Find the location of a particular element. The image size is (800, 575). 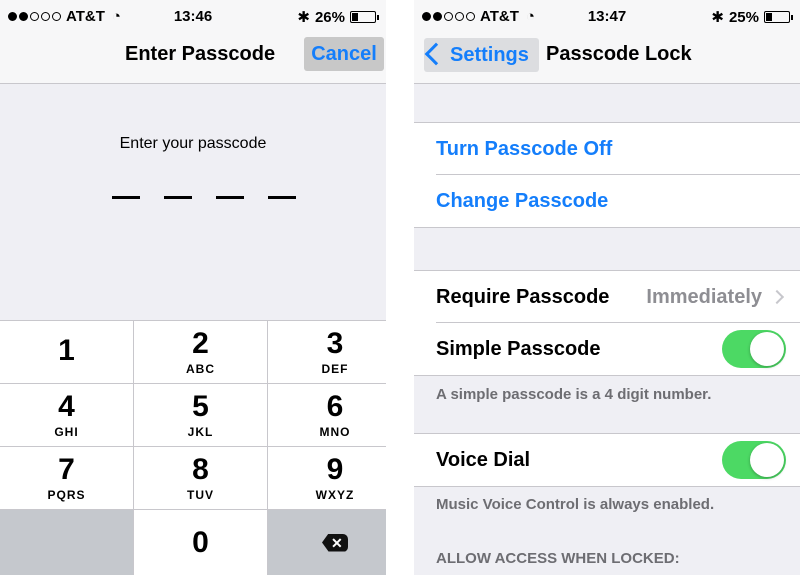

key-3: 3 DEF is located at coordinates (327, 351).